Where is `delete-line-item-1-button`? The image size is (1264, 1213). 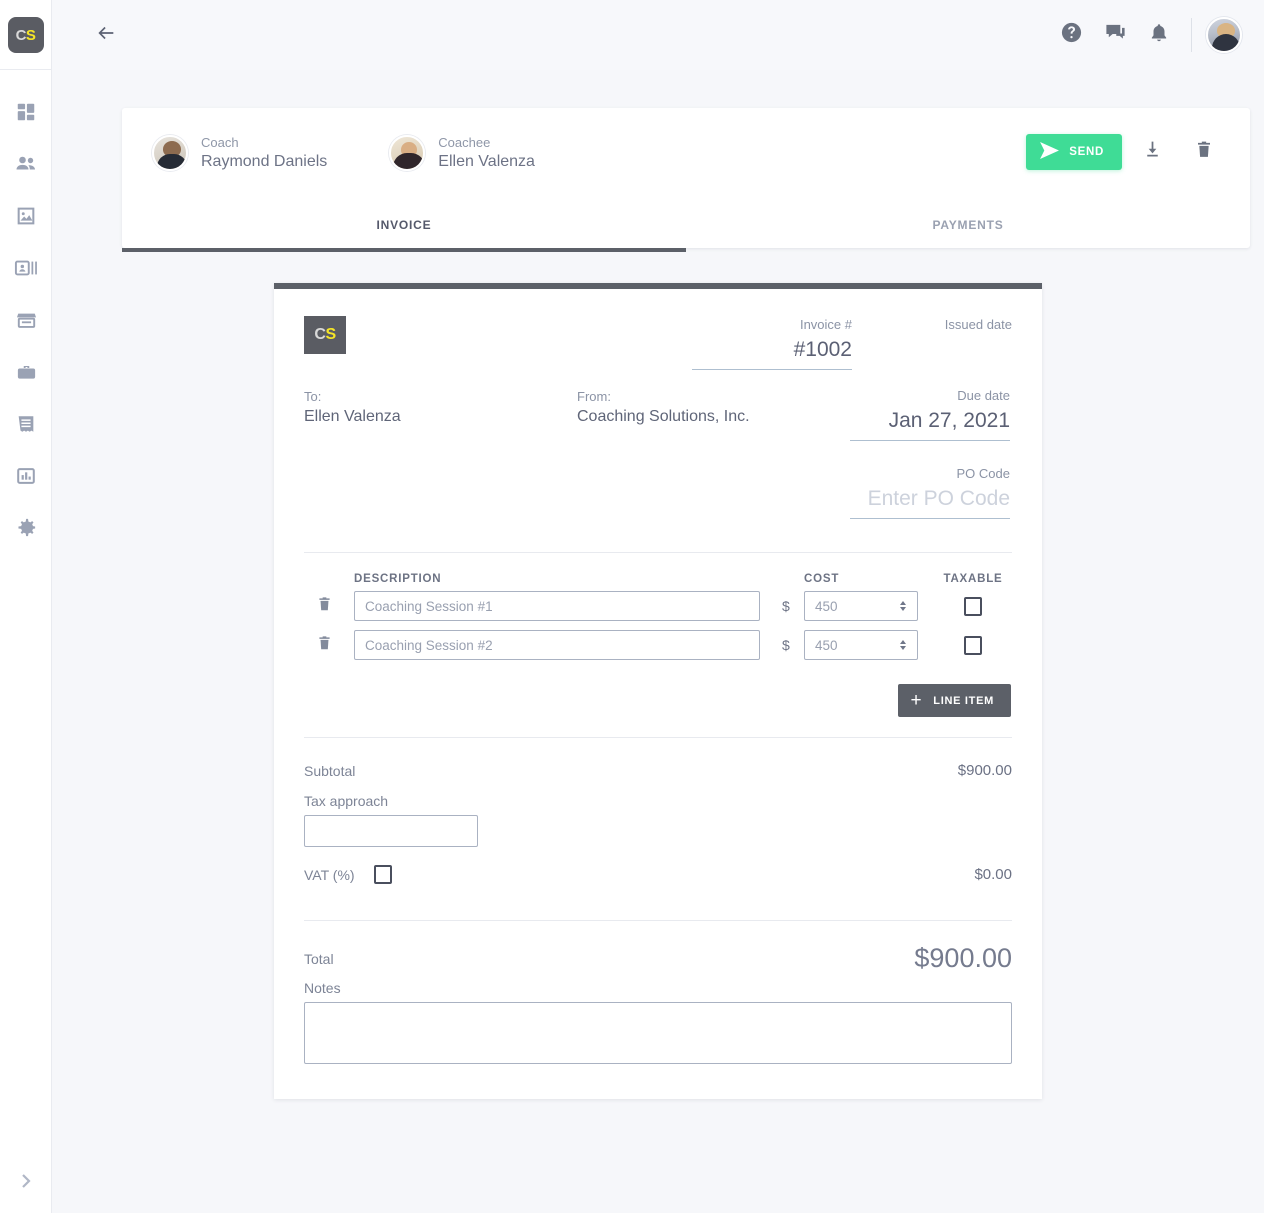
delete-line-item-1-button is located at coordinates (329, 606).